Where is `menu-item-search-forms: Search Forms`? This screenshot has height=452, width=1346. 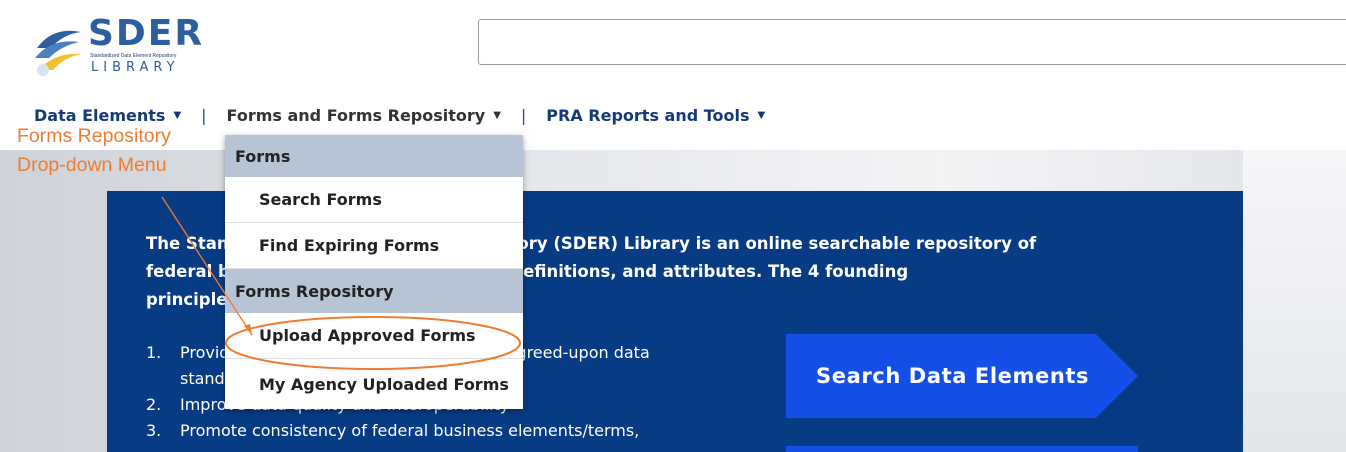
menu-item-search-forms: Search Forms is located at coordinates (374, 200).